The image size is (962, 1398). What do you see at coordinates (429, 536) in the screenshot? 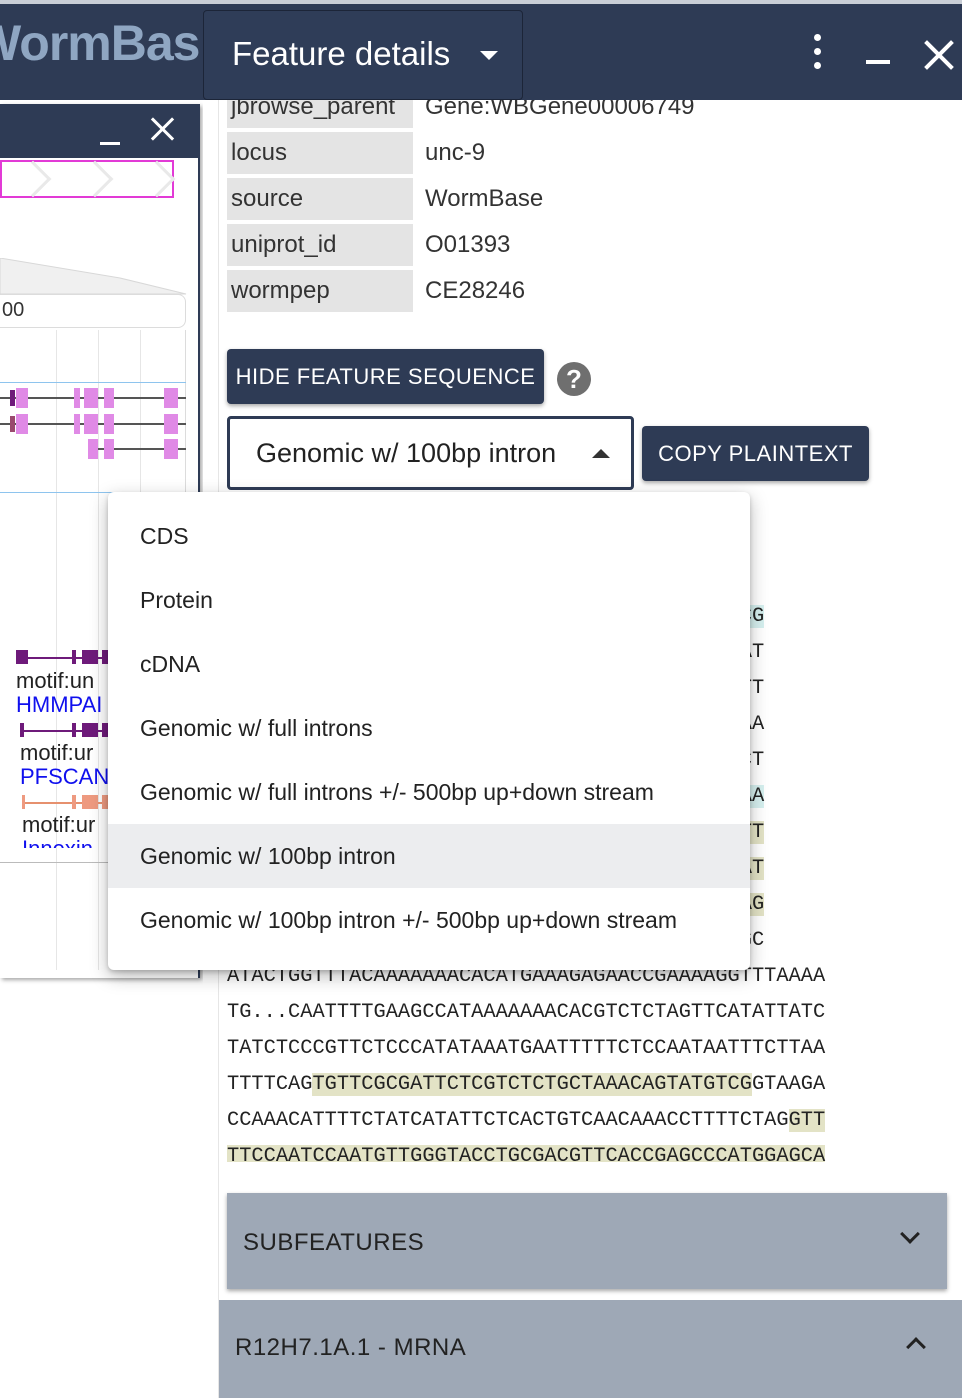
I see `menu-option: CDS` at bounding box center [429, 536].